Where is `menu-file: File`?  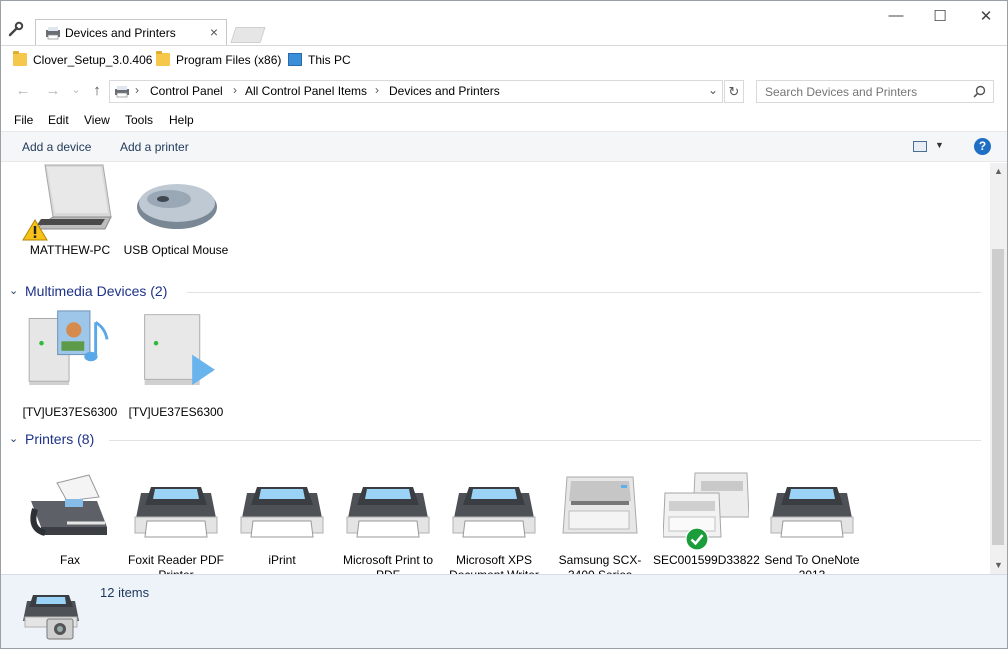 menu-file: File is located at coordinates (23, 120).